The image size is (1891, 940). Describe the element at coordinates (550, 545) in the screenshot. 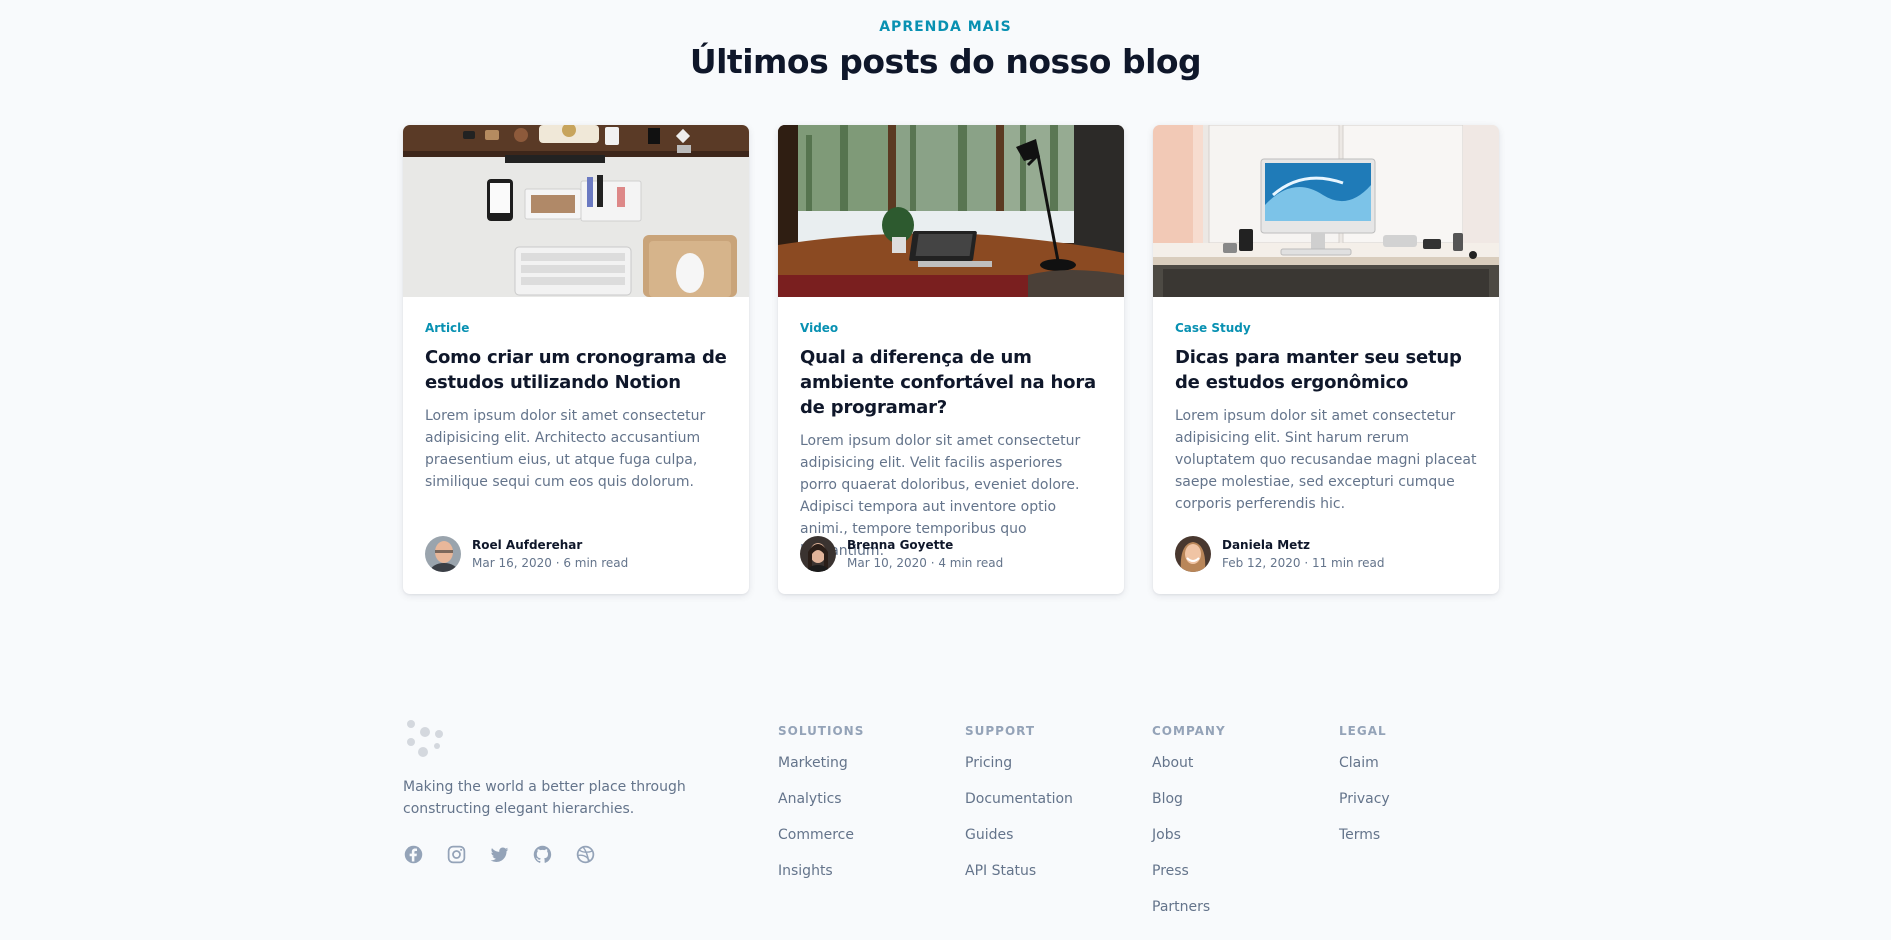

I see `author-name: Roel Aufderehar` at that location.